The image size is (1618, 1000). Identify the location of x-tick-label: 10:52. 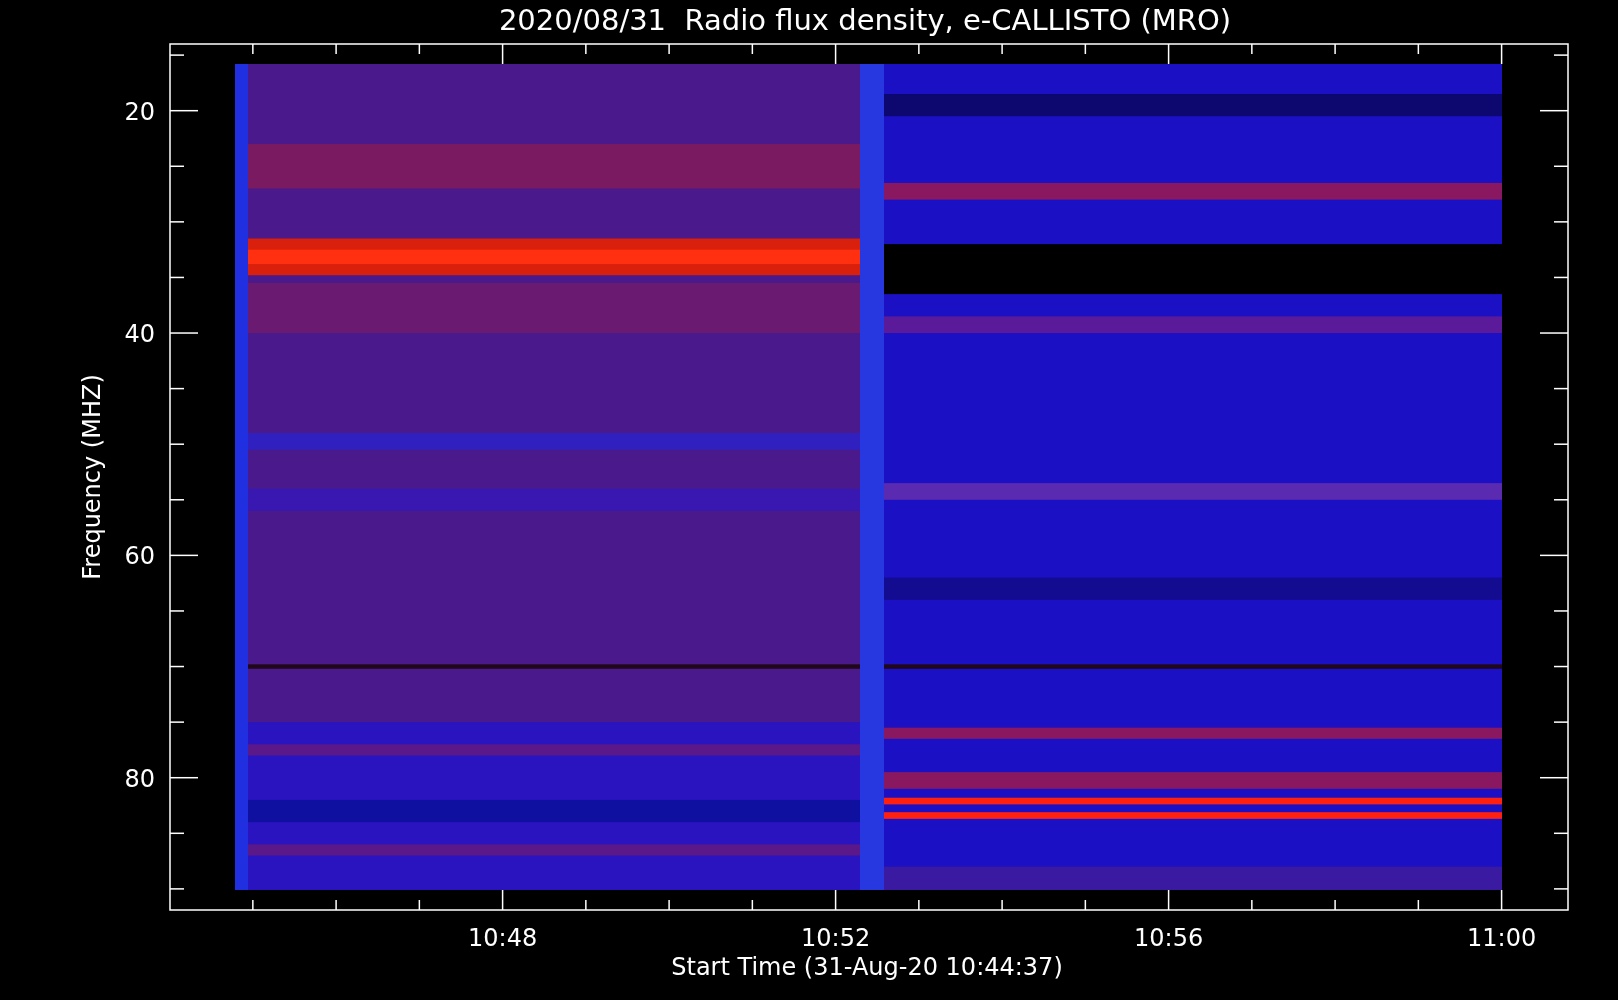
(836, 938).